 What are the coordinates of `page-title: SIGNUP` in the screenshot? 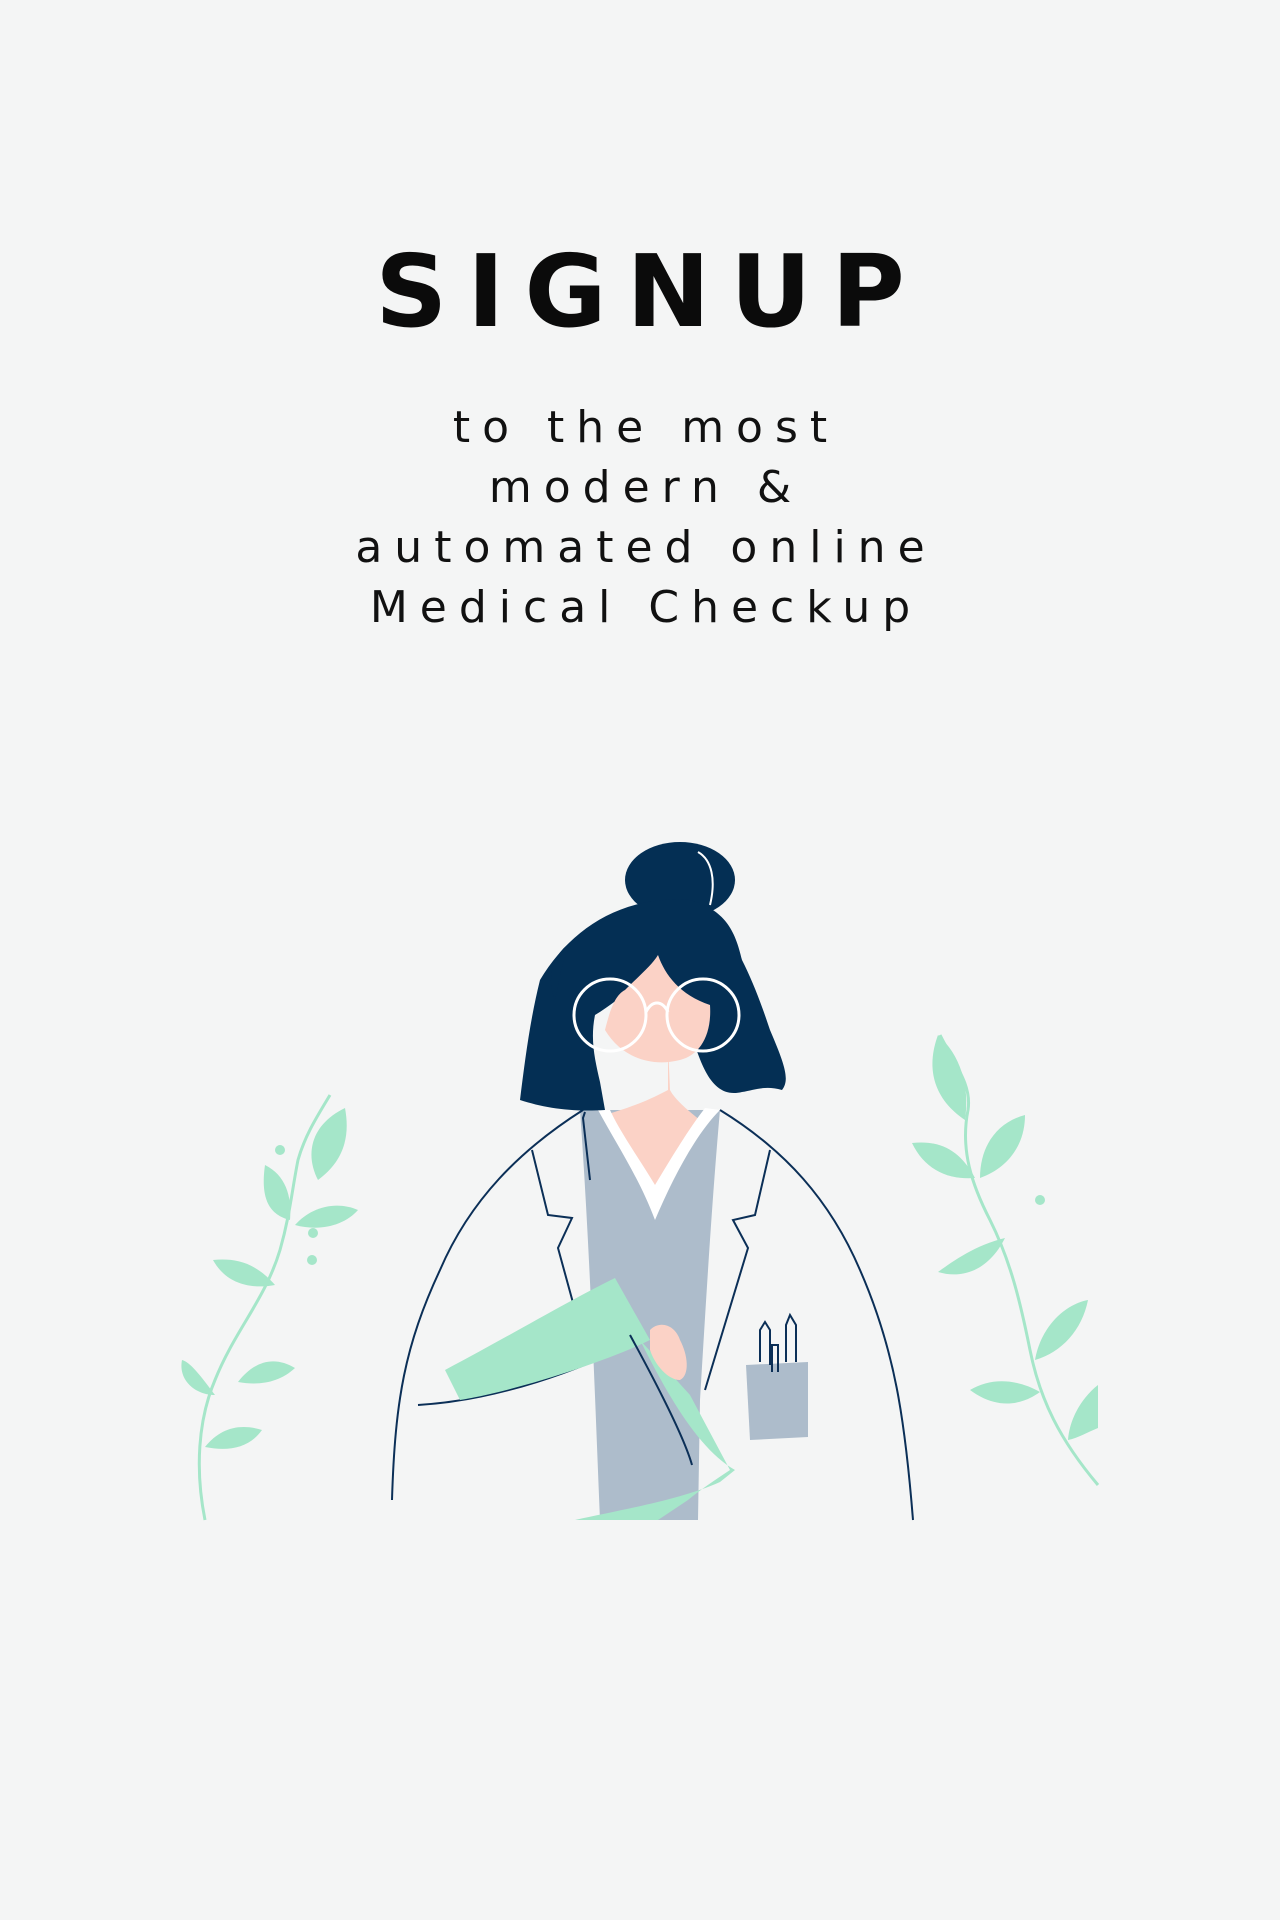 It's located at (650, 291).